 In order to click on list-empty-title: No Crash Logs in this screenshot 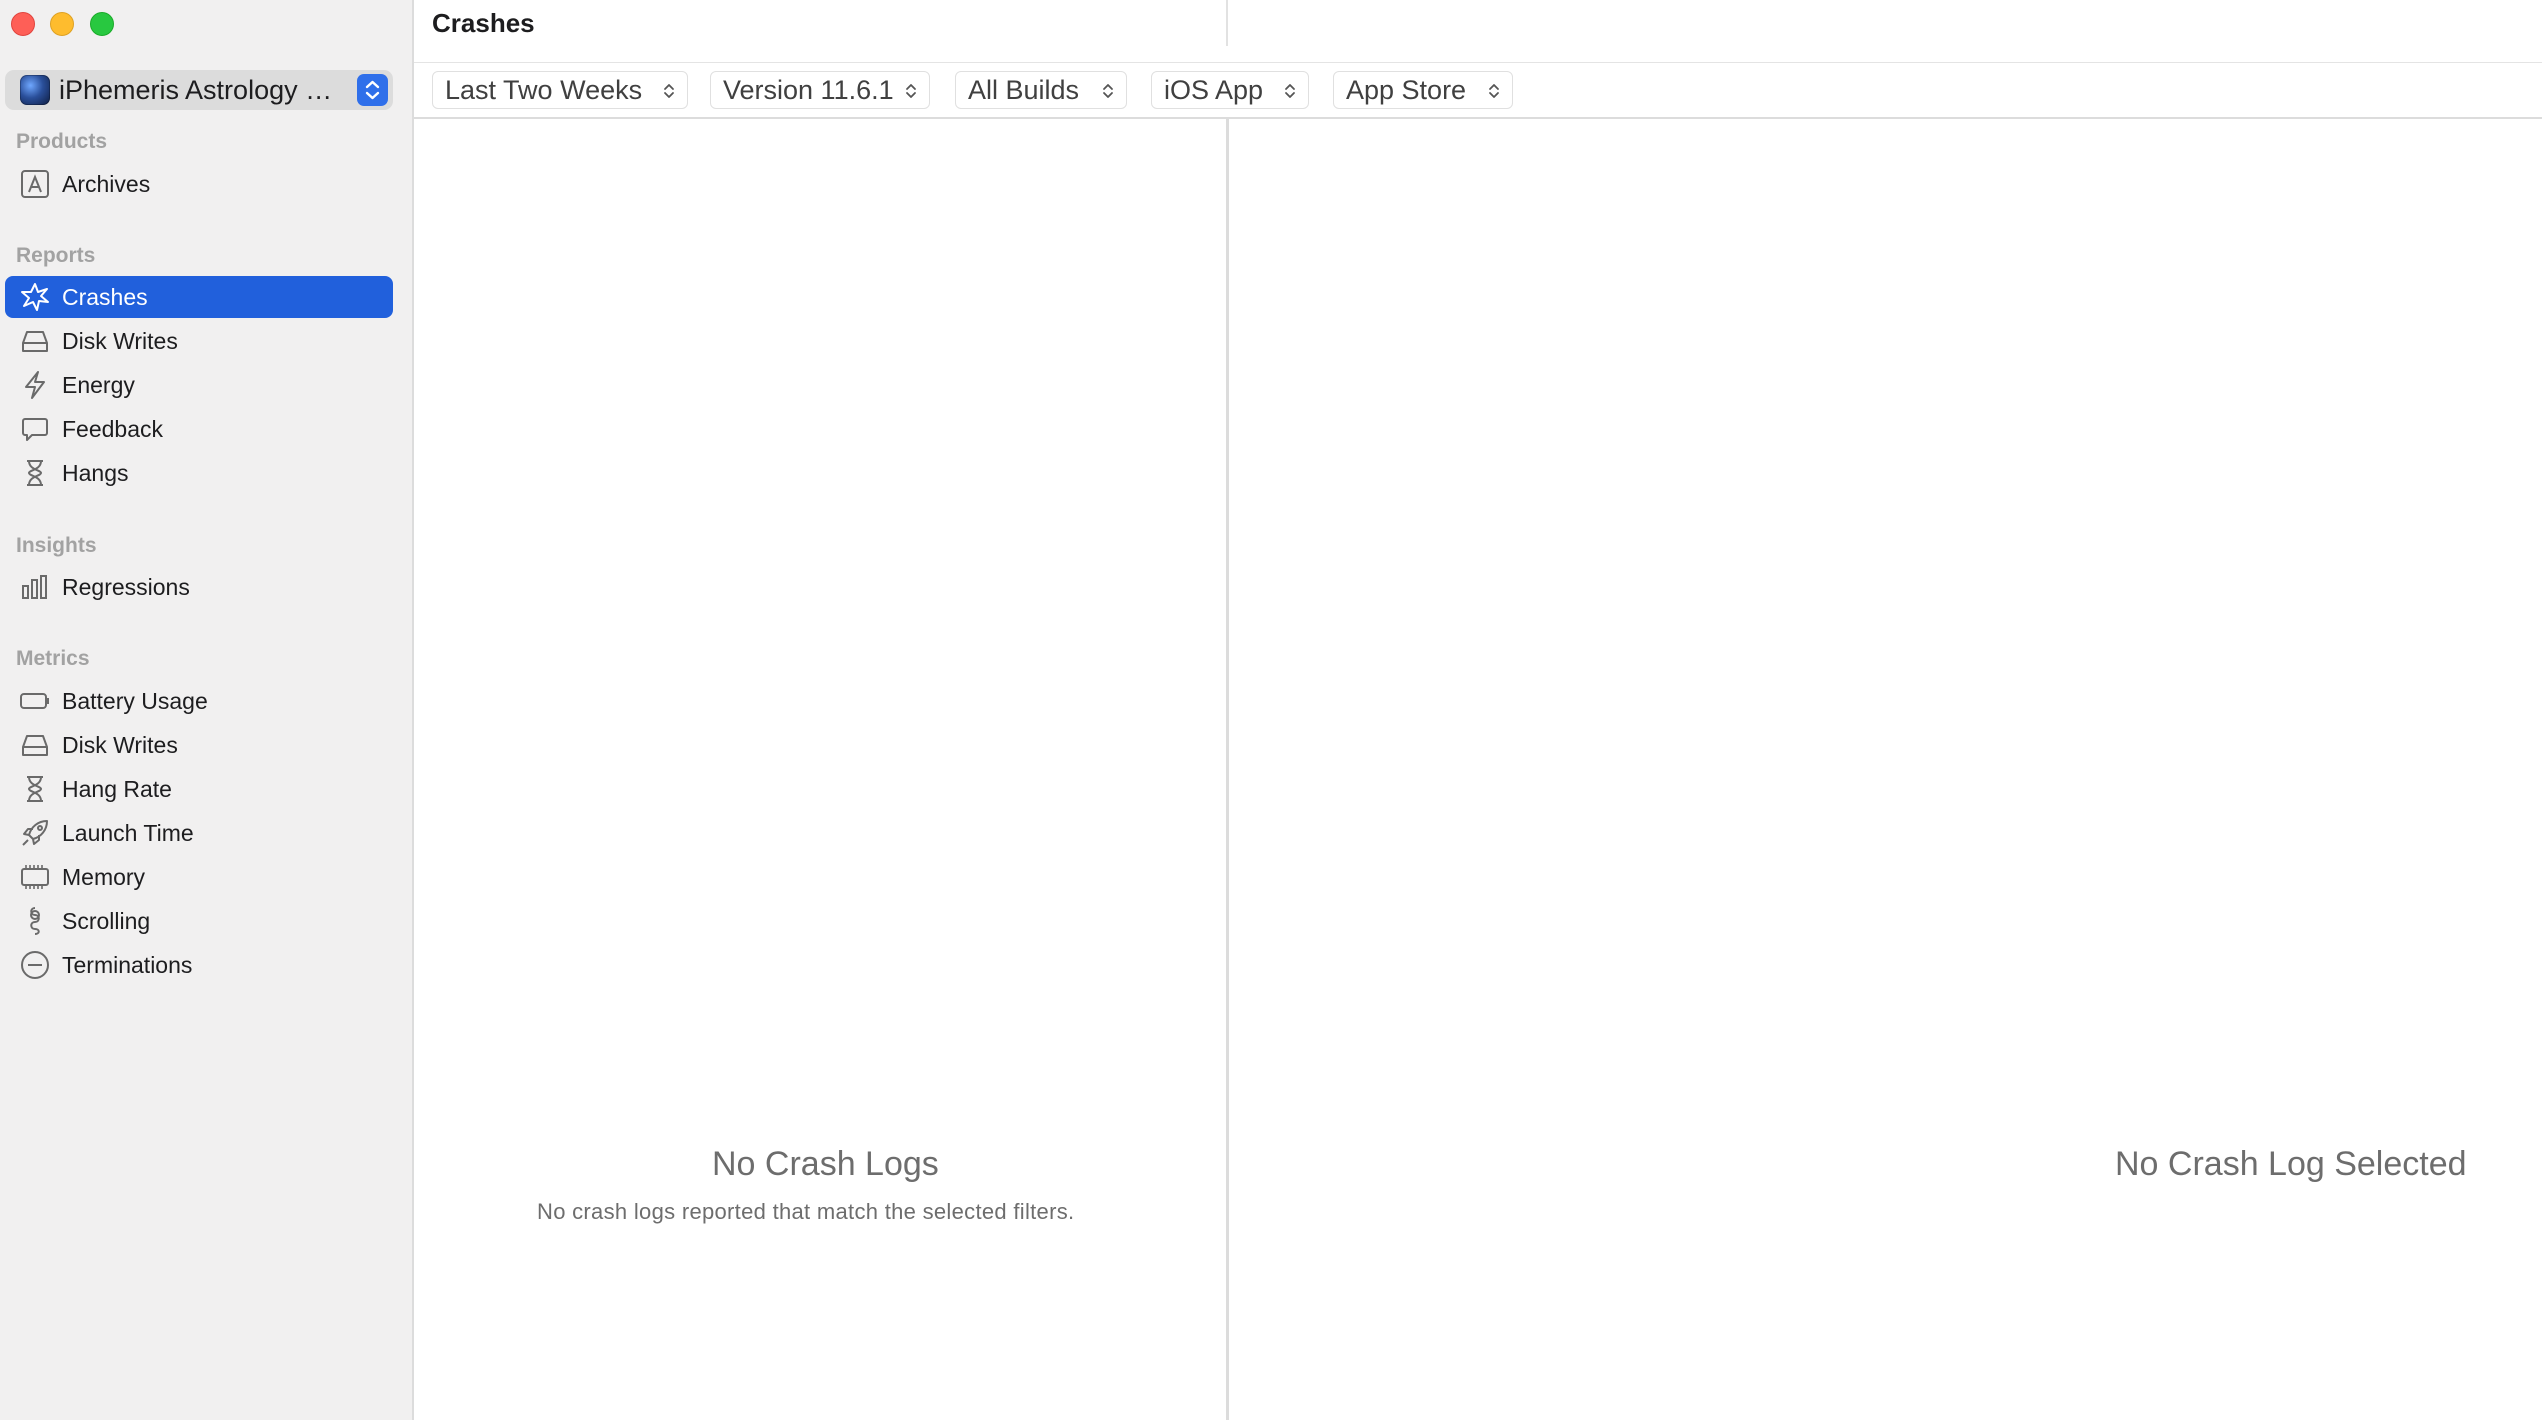, I will do `click(825, 1164)`.